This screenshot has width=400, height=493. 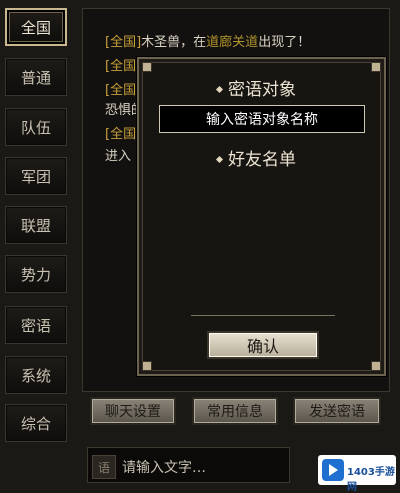 What do you see at coordinates (333, 470) in the screenshot?
I see `play-logo-icon` at bounding box center [333, 470].